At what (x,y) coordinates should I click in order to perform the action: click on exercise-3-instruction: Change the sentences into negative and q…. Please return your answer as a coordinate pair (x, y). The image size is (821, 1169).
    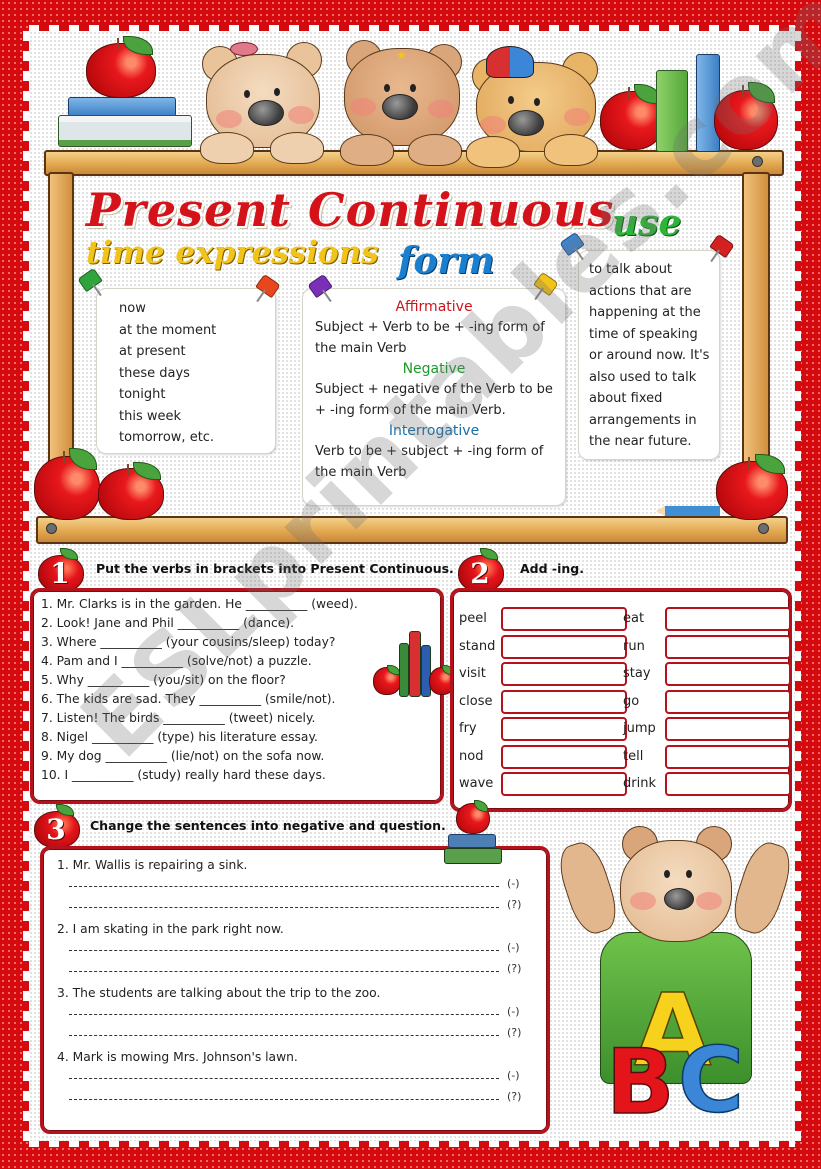
    Looking at the image, I should click on (268, 825).